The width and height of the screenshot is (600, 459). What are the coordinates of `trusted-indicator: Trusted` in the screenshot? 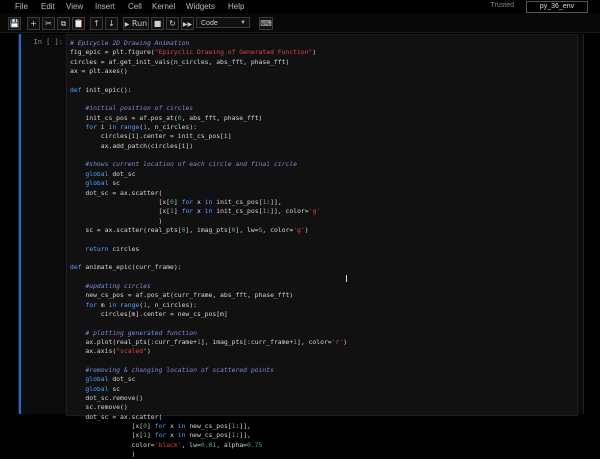 It's located at (502, 5).